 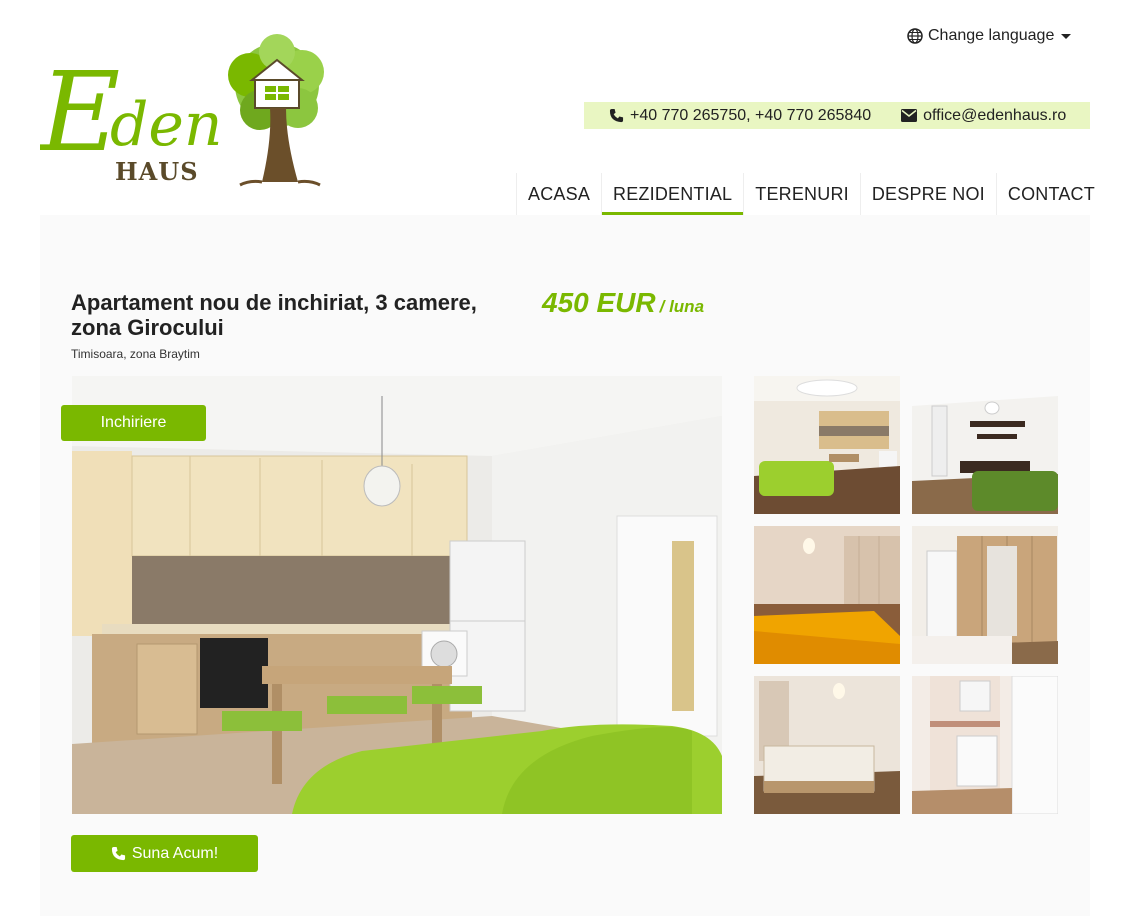 I want to click on globe-icon, so click(x=915, y=36).